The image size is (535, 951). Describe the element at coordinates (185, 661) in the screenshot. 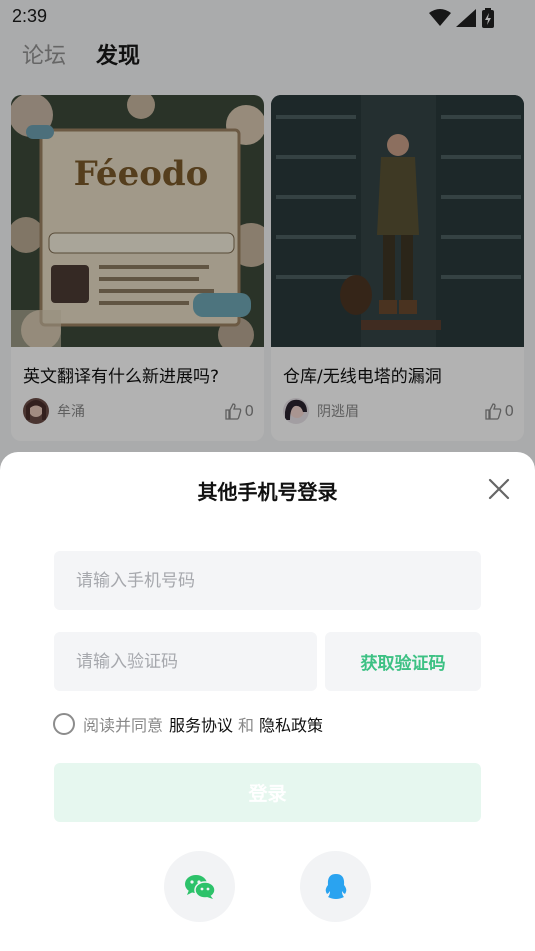

I see `verification-code-input` at that location.